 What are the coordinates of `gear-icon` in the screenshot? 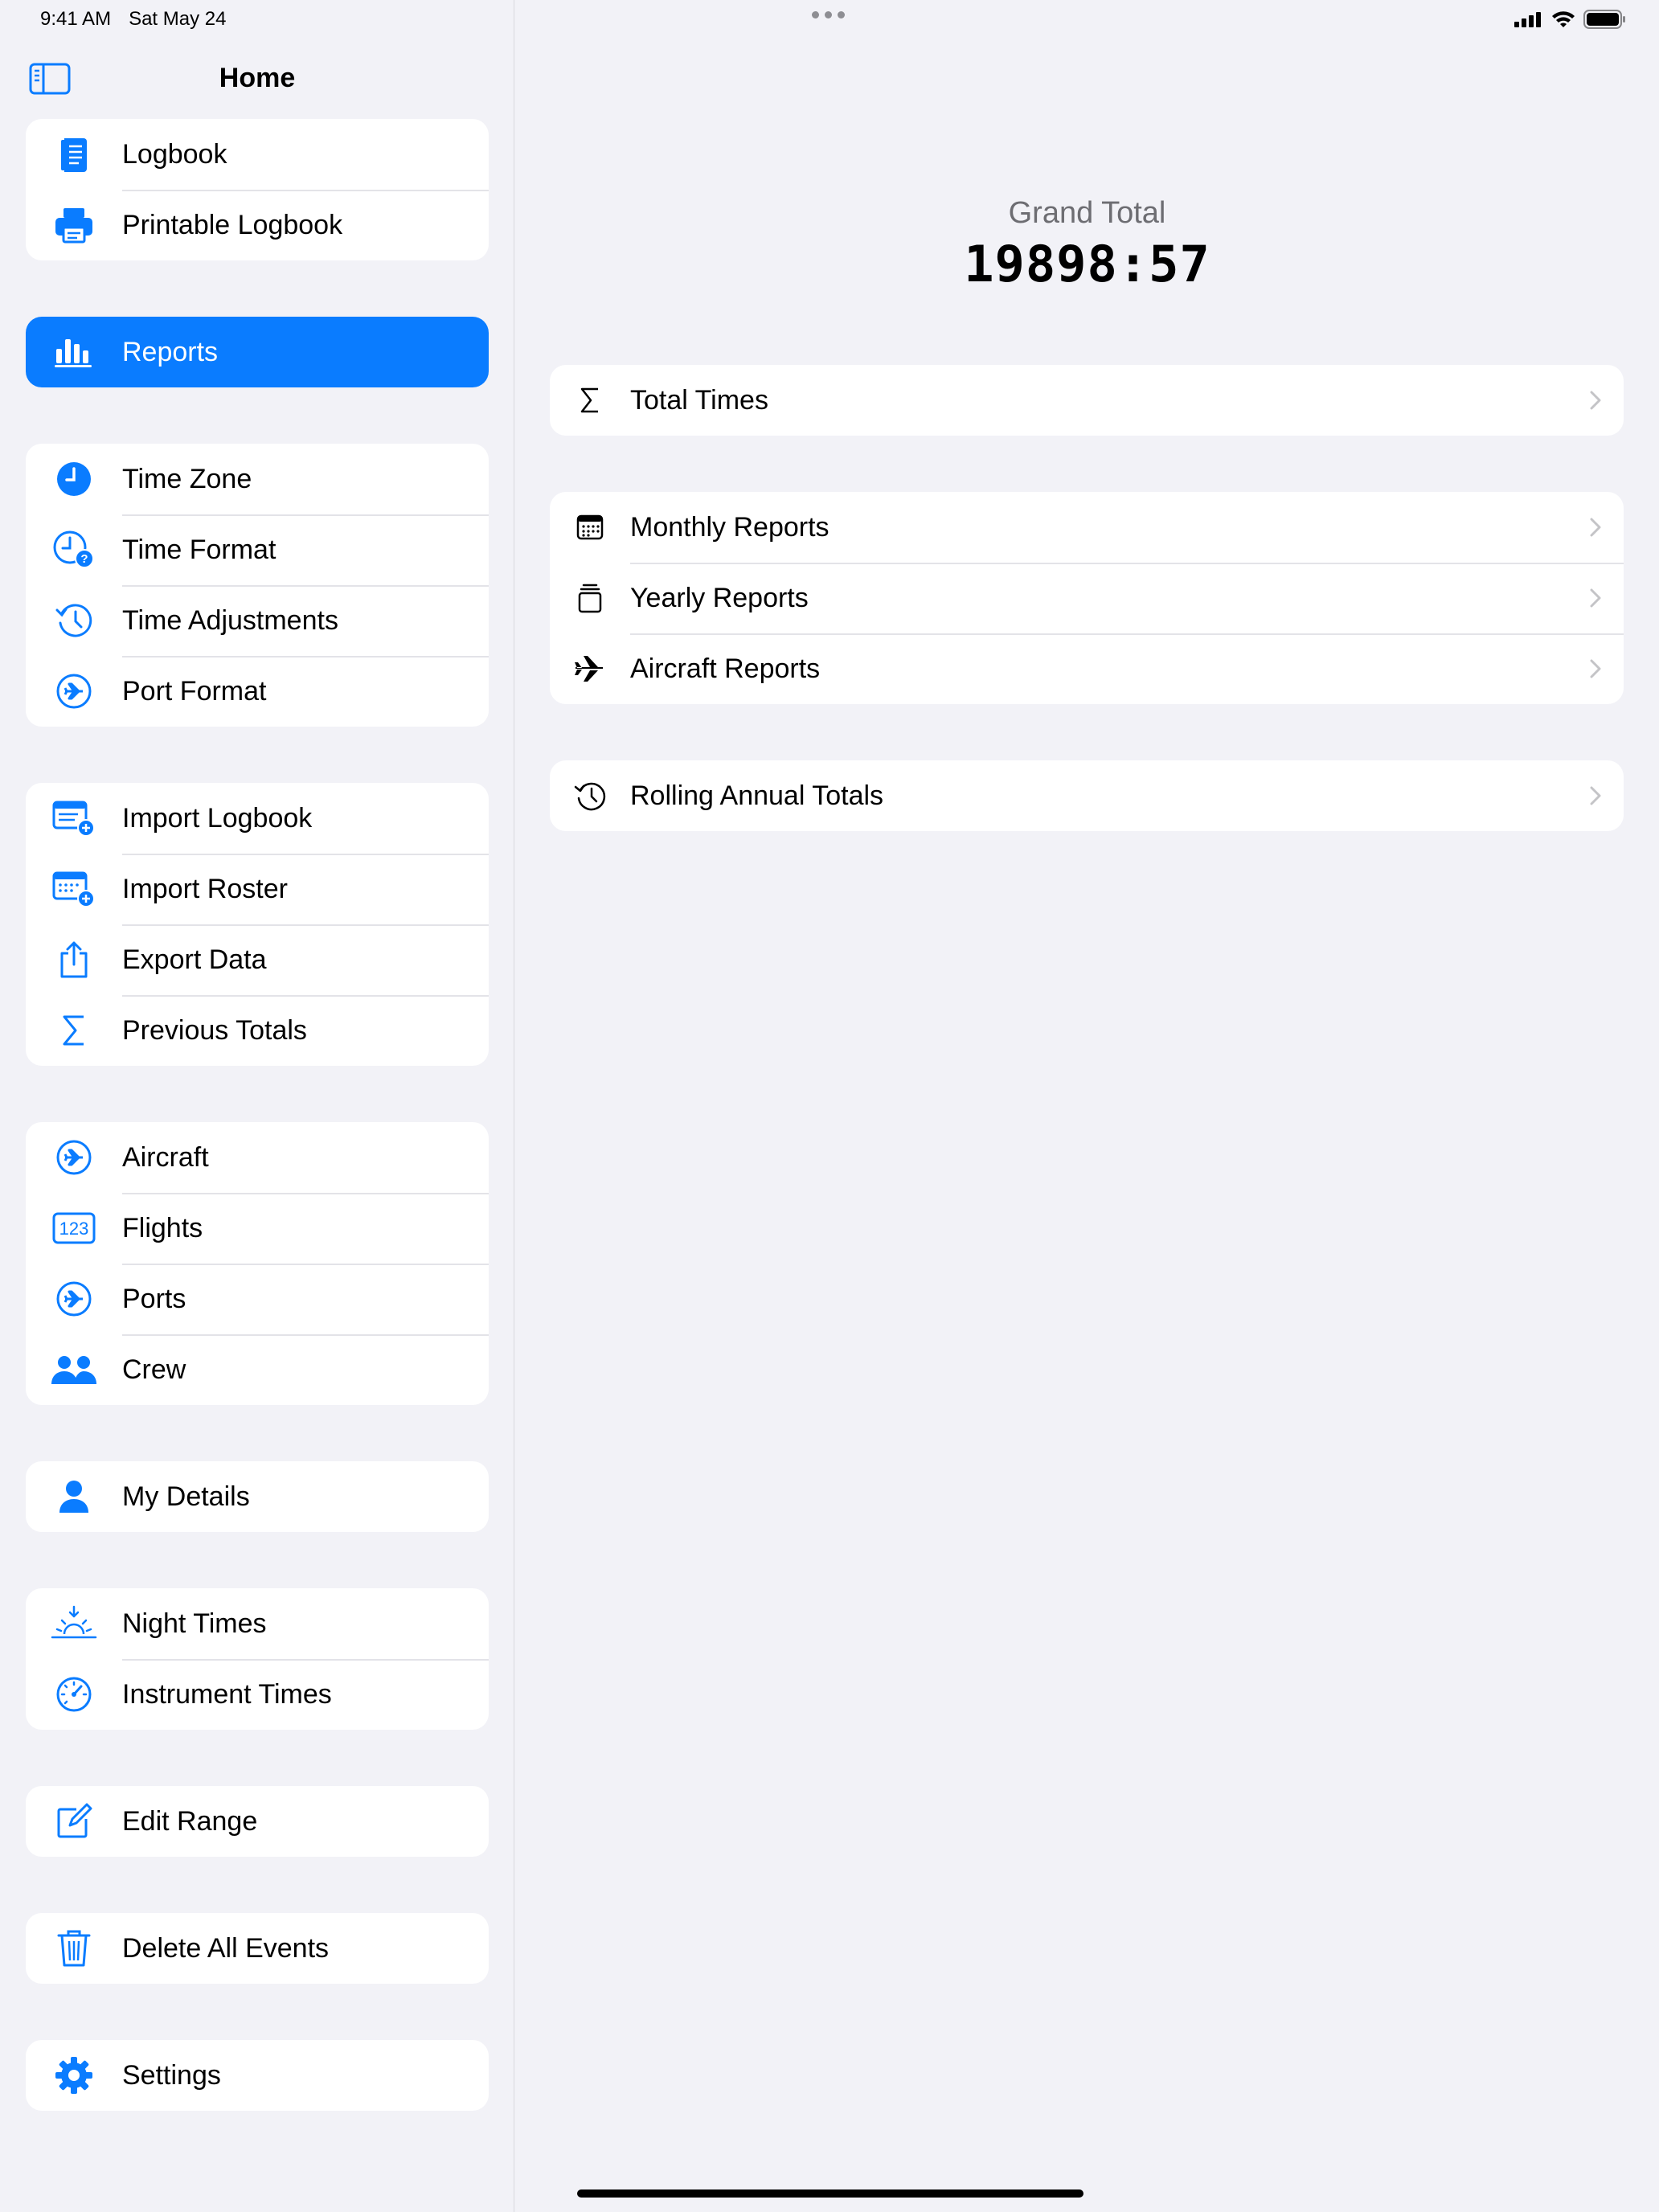 It's located at (74, 2075).